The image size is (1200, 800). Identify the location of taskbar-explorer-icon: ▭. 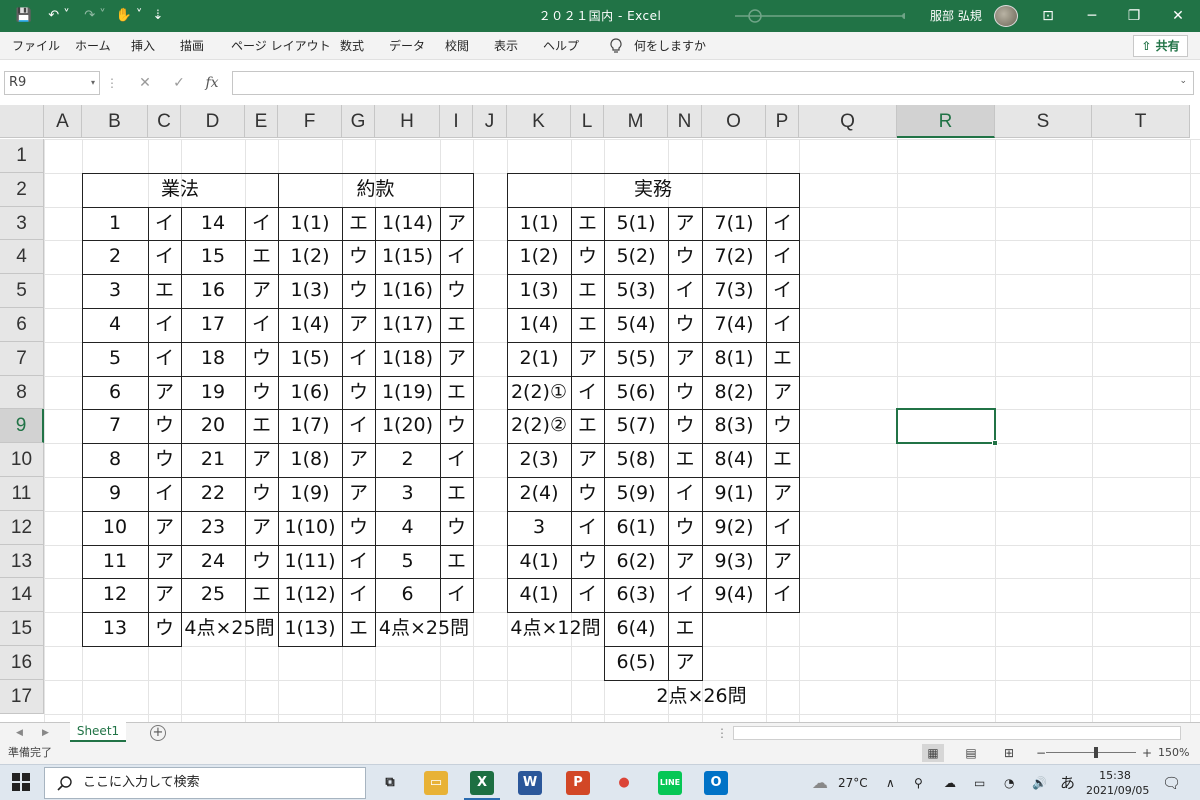
(436, 783).